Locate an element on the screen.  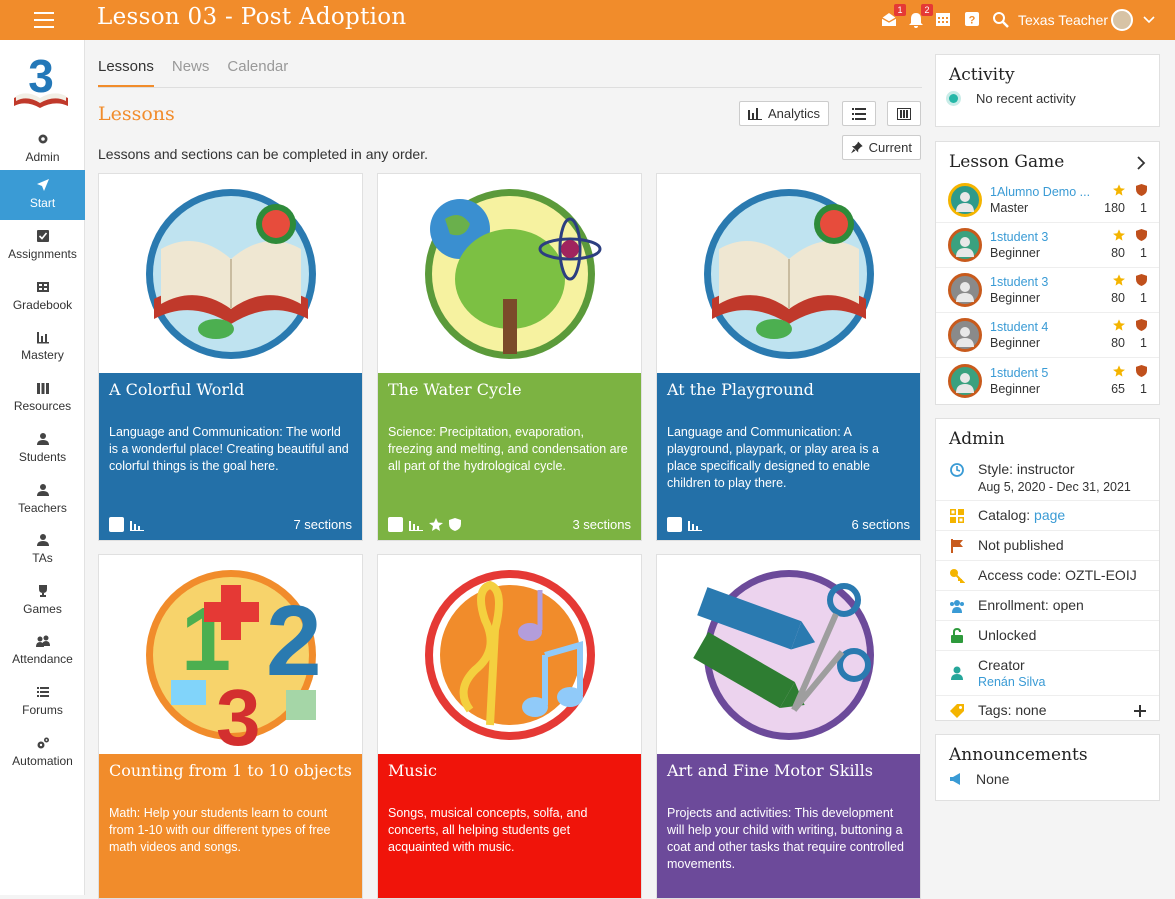
player-name: 1student 5 is located at coordinates (1042, 373).